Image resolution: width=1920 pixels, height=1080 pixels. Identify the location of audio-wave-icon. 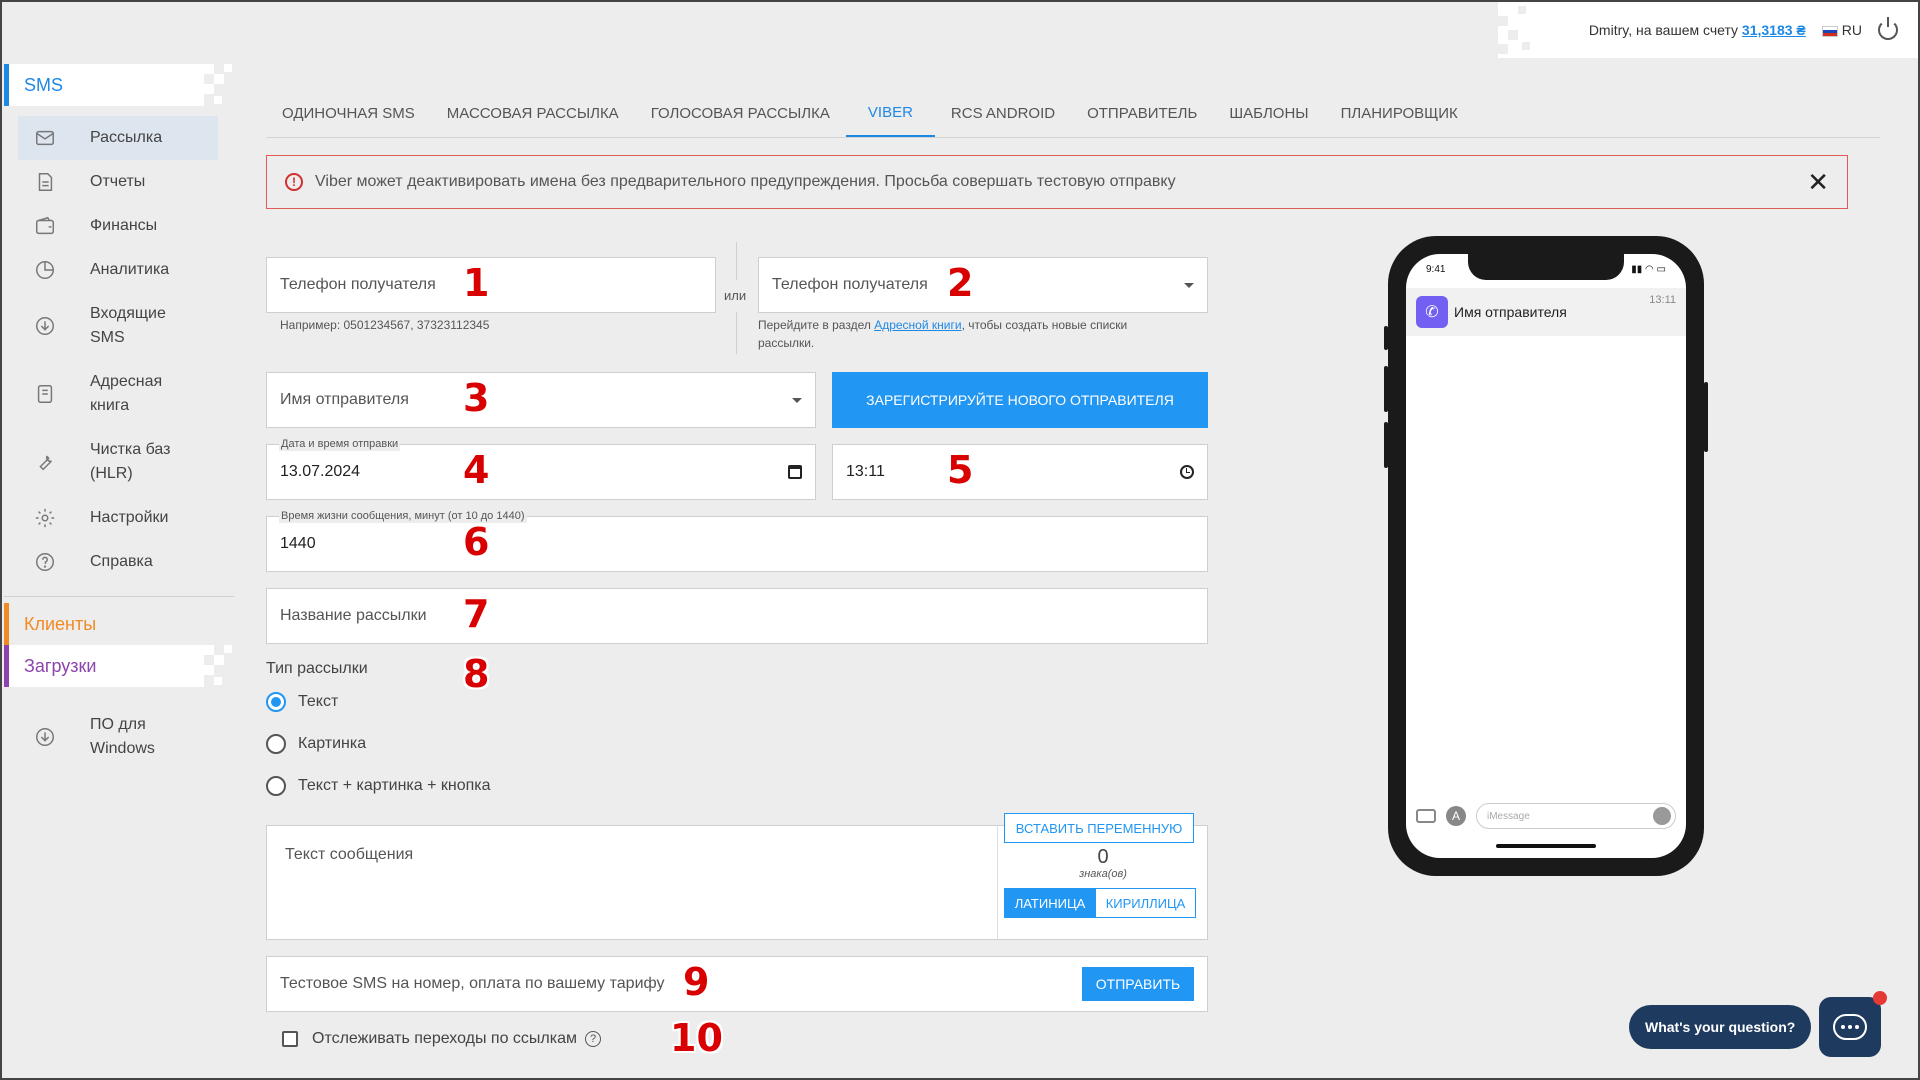
(1662, 816).